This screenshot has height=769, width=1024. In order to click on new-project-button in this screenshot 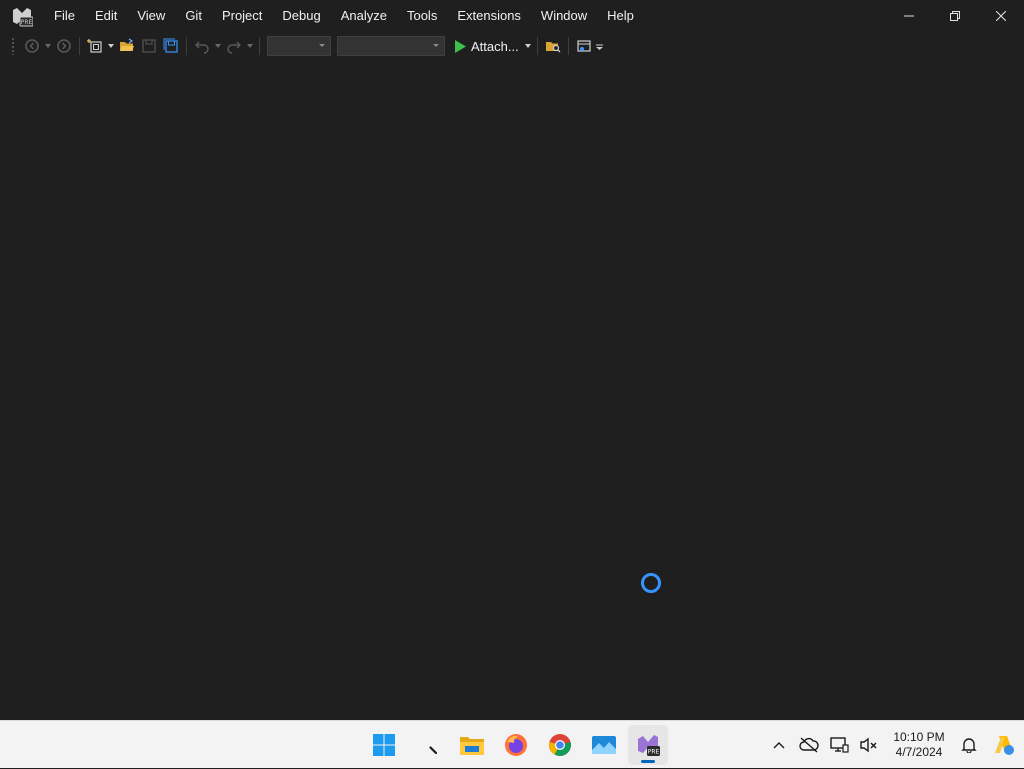, I will do `click(95, 46)`.